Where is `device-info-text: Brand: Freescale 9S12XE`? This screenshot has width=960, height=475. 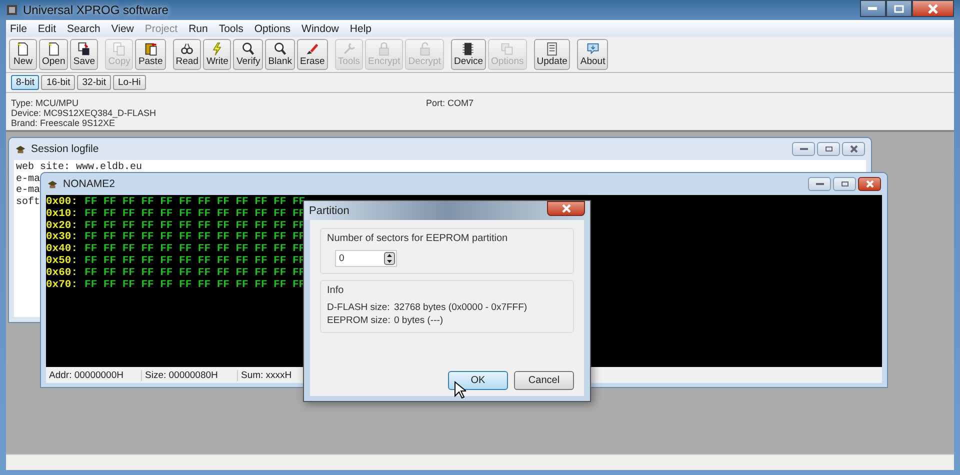 device-info-text: Brand: Freescale 9S12XE is located at coordinates (63, 123).